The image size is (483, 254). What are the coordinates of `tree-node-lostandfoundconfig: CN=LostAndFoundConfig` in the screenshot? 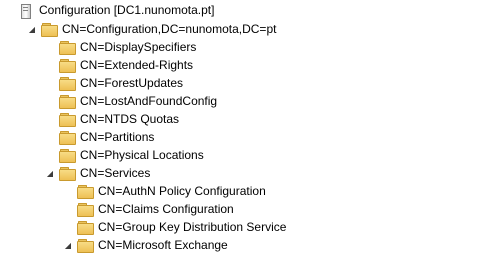 It's located at (138, 101).